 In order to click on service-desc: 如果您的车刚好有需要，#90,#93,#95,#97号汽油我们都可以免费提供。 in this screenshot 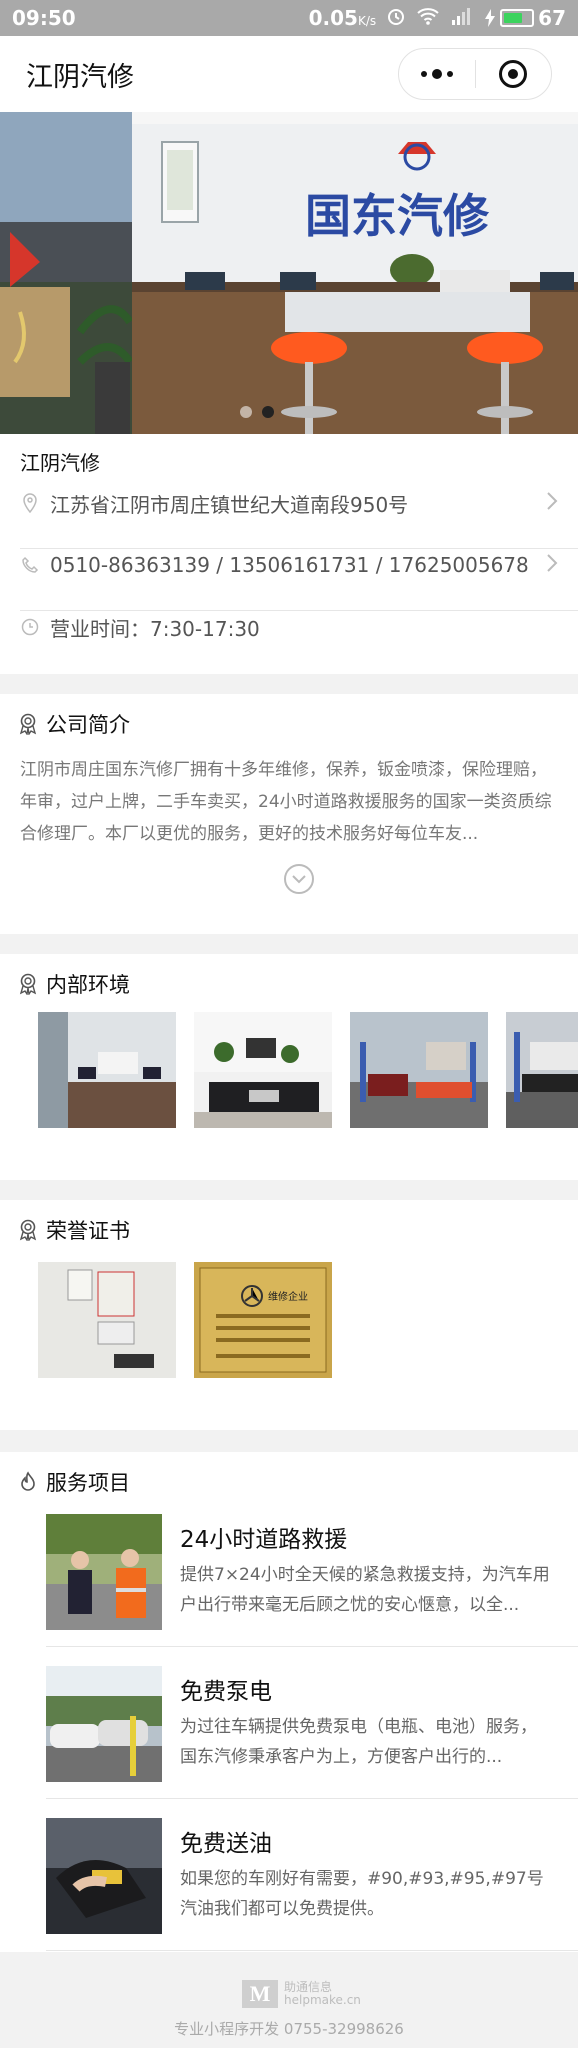, I will do `click(362, 1894)`.